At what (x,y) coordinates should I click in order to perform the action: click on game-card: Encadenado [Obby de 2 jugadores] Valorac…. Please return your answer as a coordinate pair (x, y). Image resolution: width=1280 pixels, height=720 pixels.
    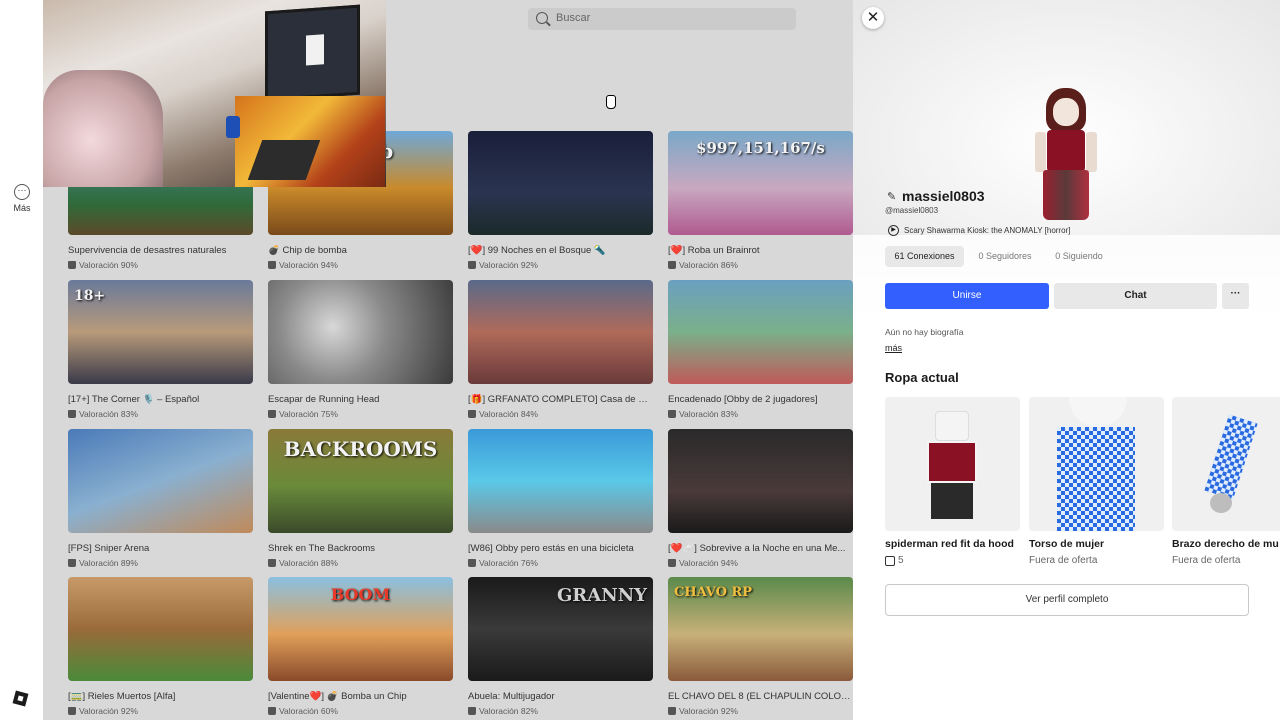
    Looking at the image, I should click on (760, 349).